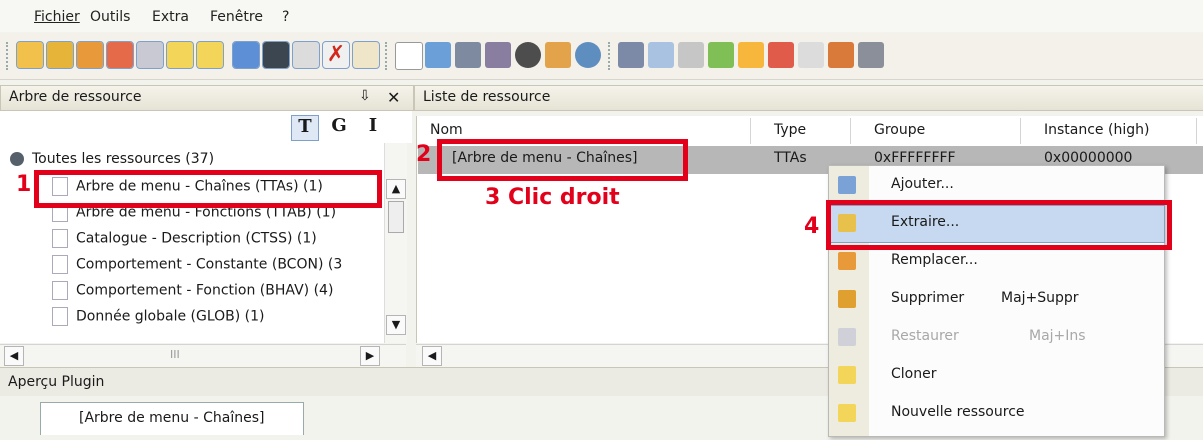  What do you see at coordinates (721, 55) in the screenshot?
I see `puzzle-icon` at bounding box center [721, 55].